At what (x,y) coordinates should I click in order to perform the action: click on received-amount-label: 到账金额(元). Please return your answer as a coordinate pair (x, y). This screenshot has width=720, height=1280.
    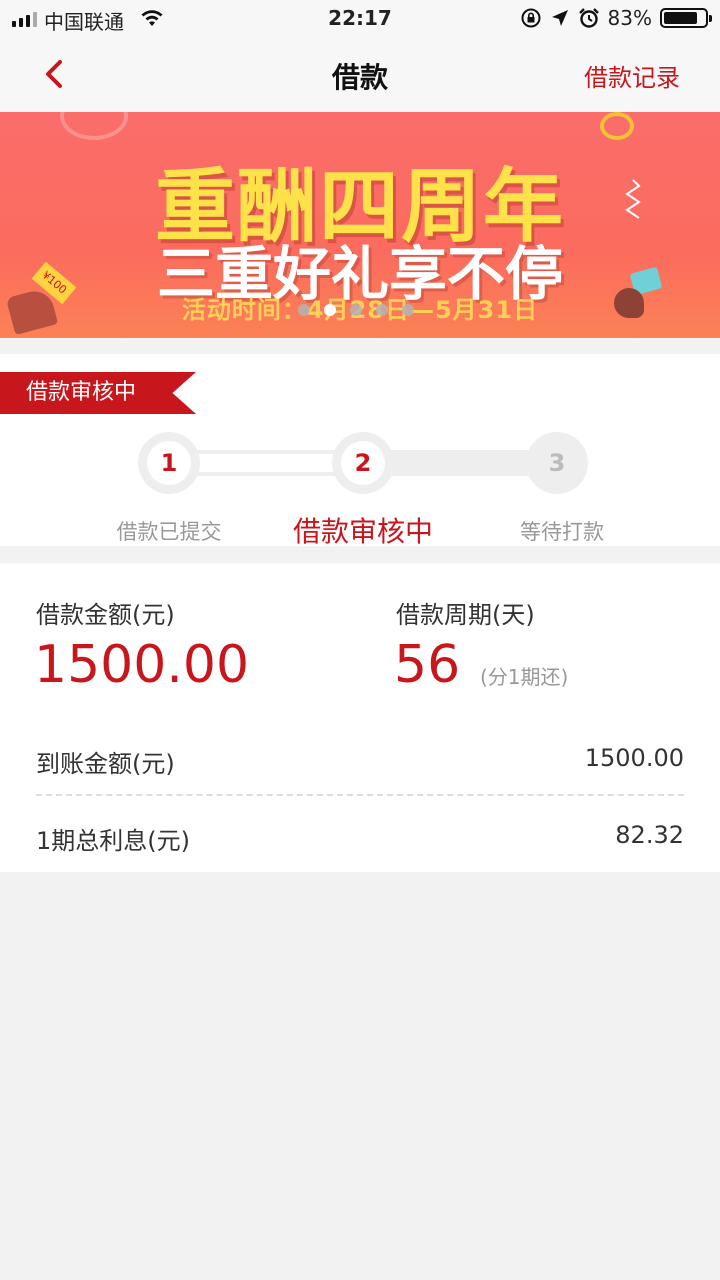
    Looking at the image, I should click on (105, 764).